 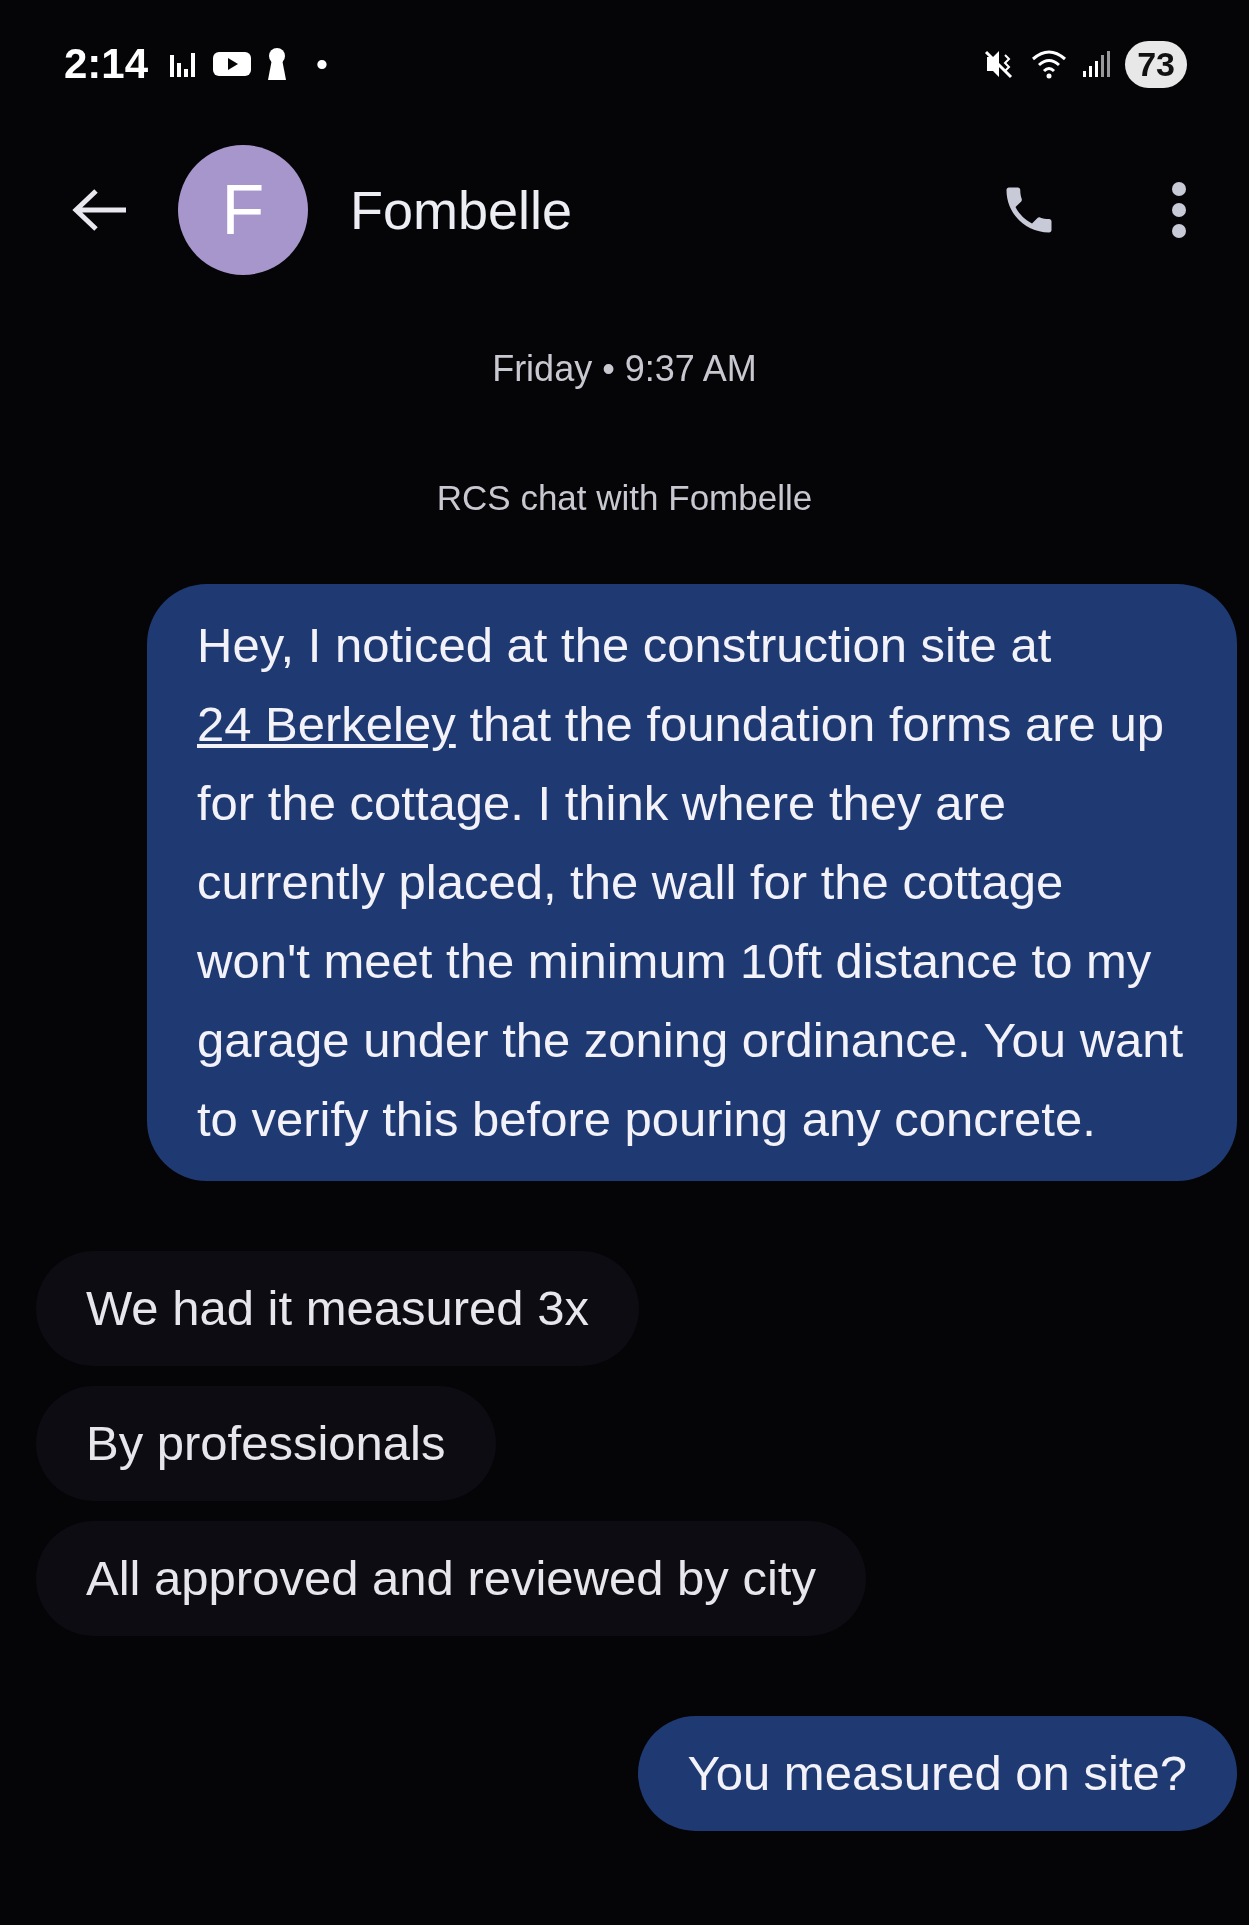 What do you see at coordinates (1096, 64) in the screenshot?
I see `cellular-signal-icon` at bounding box center [1096, 64].